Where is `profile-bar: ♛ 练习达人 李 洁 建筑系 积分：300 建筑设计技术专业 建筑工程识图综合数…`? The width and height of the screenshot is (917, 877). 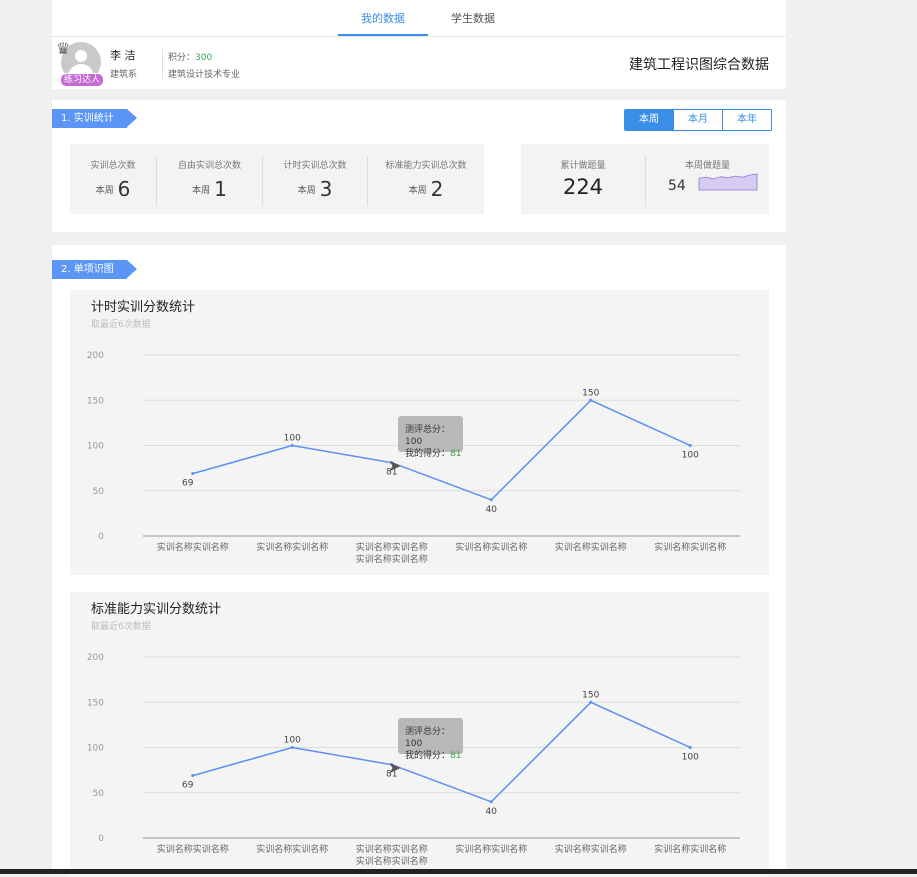
profile-bar: ♛ 练习达人 李 洁 建筑系 积分：300 建筑设计技术专业 建筑工程识图综合数… is located at coordinates (419, 63).